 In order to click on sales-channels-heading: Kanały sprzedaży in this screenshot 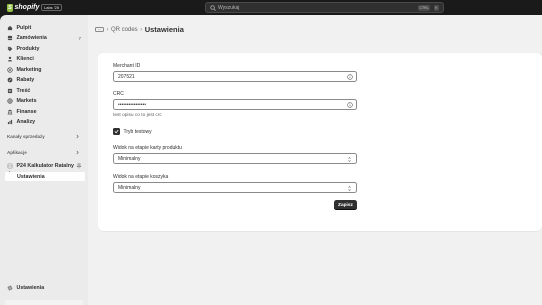, I will do `click(26, 136)`.